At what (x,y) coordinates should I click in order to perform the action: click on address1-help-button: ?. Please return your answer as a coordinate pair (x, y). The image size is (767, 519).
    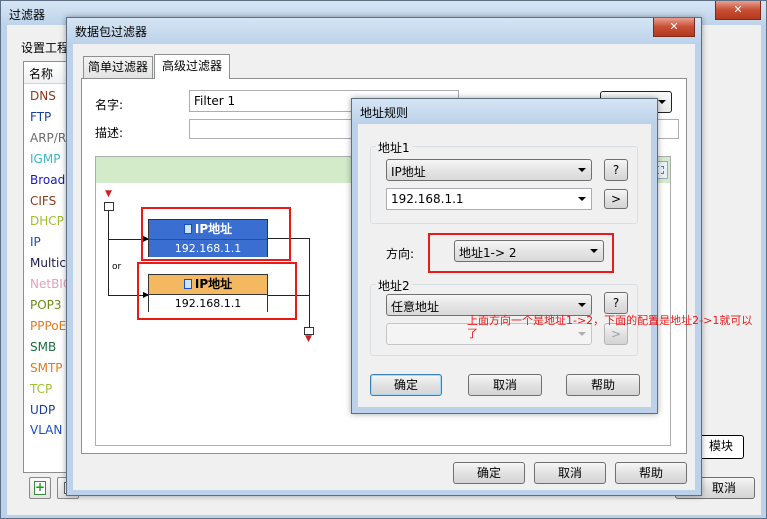
    Looking at the image, I should click on (616, 170).